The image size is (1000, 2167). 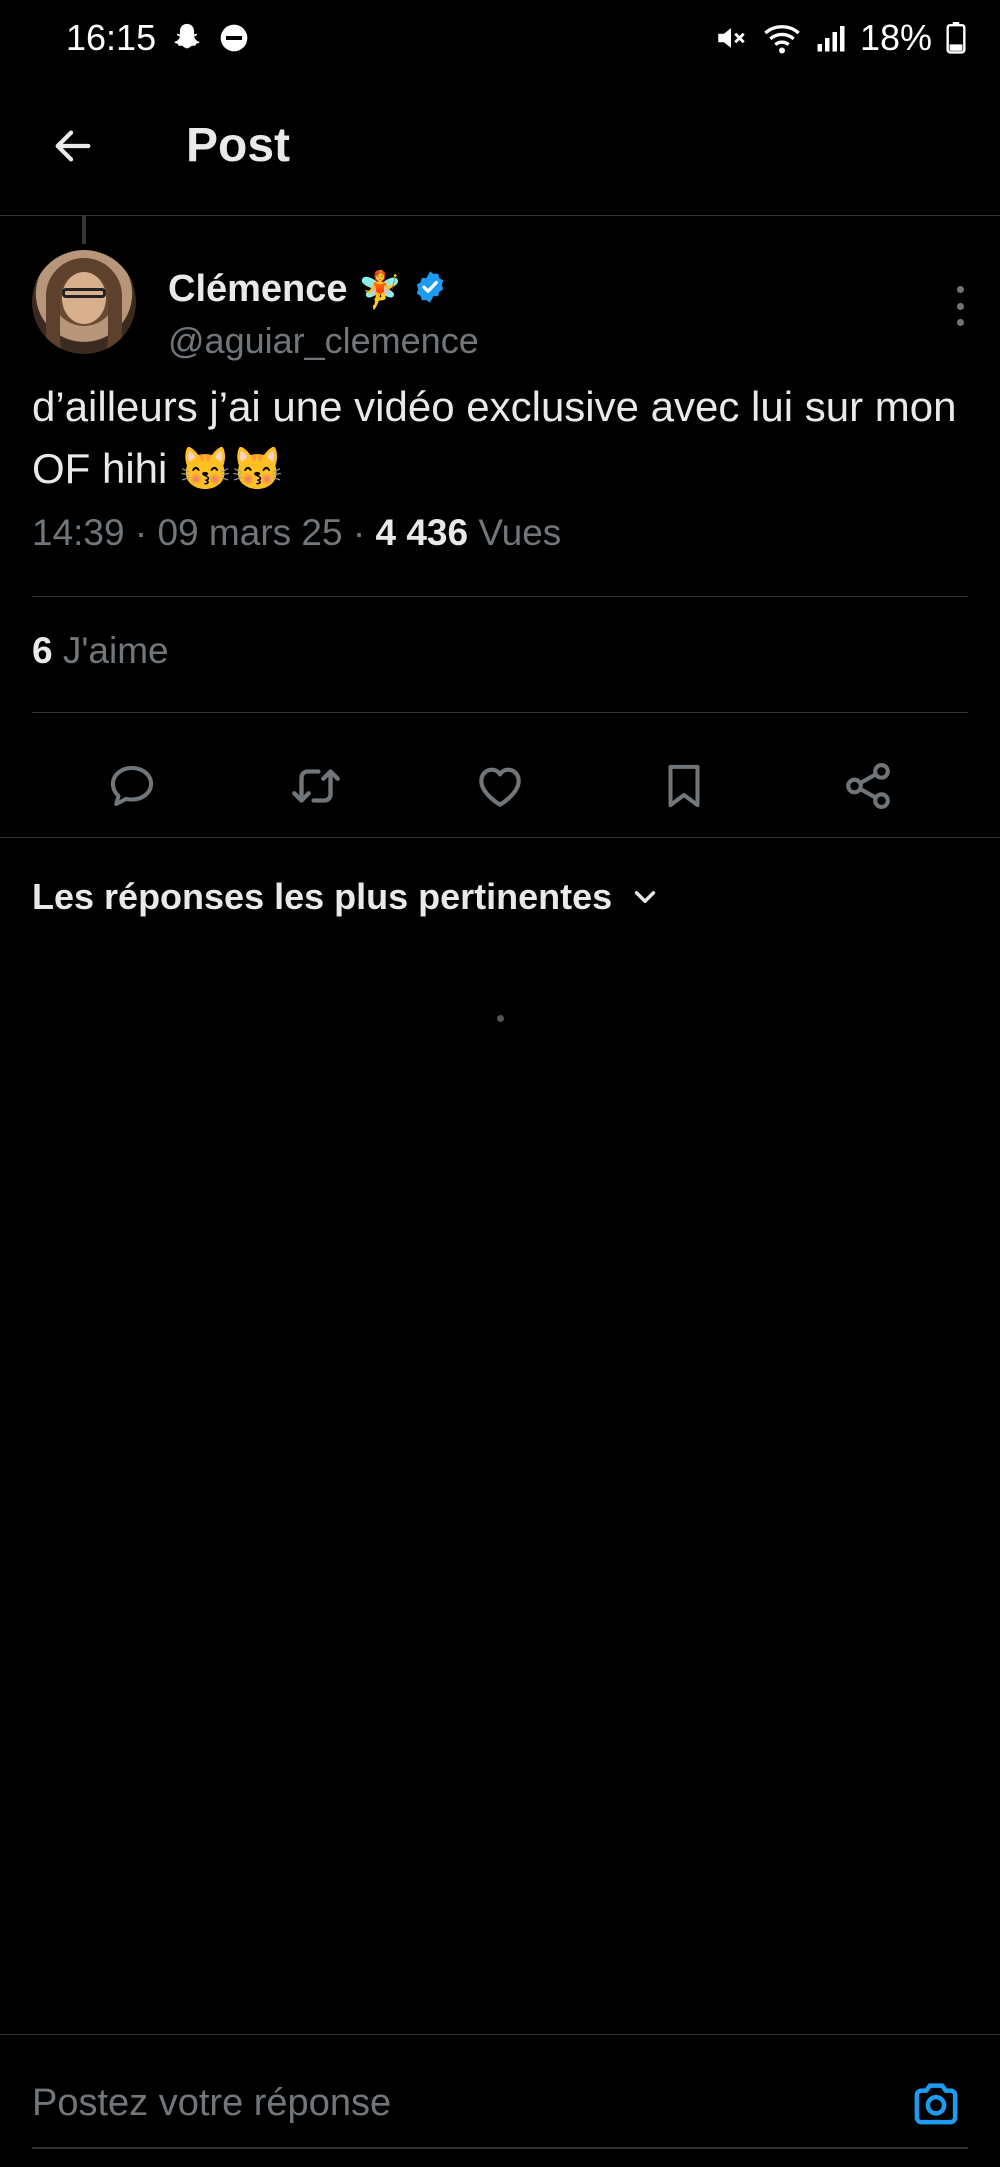 I want to click on status-left: 16:15, so click(x=158, y=38).